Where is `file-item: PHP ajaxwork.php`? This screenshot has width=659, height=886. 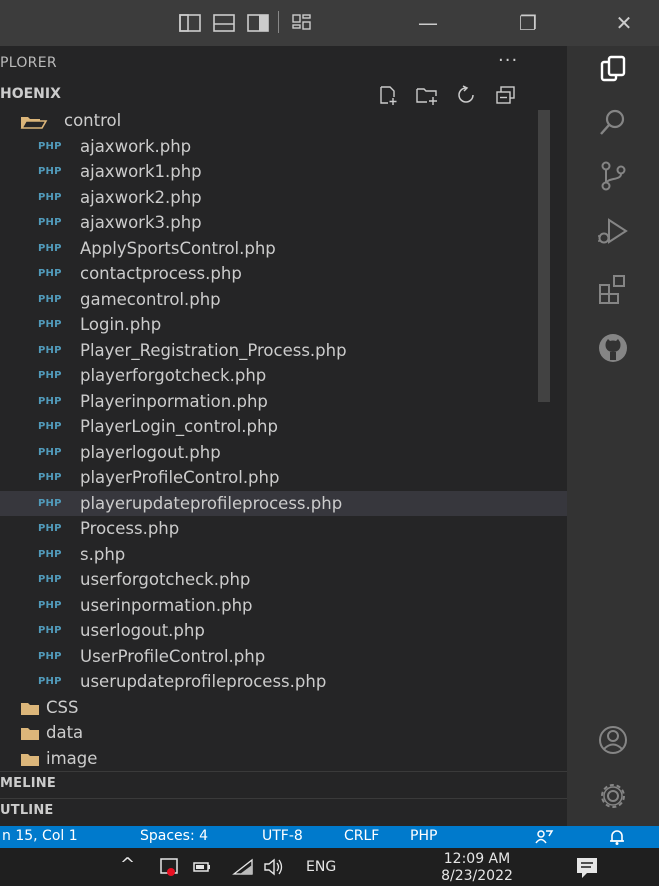 file-item: PHP ajaxwork.php is located at coordinates (283, 147).